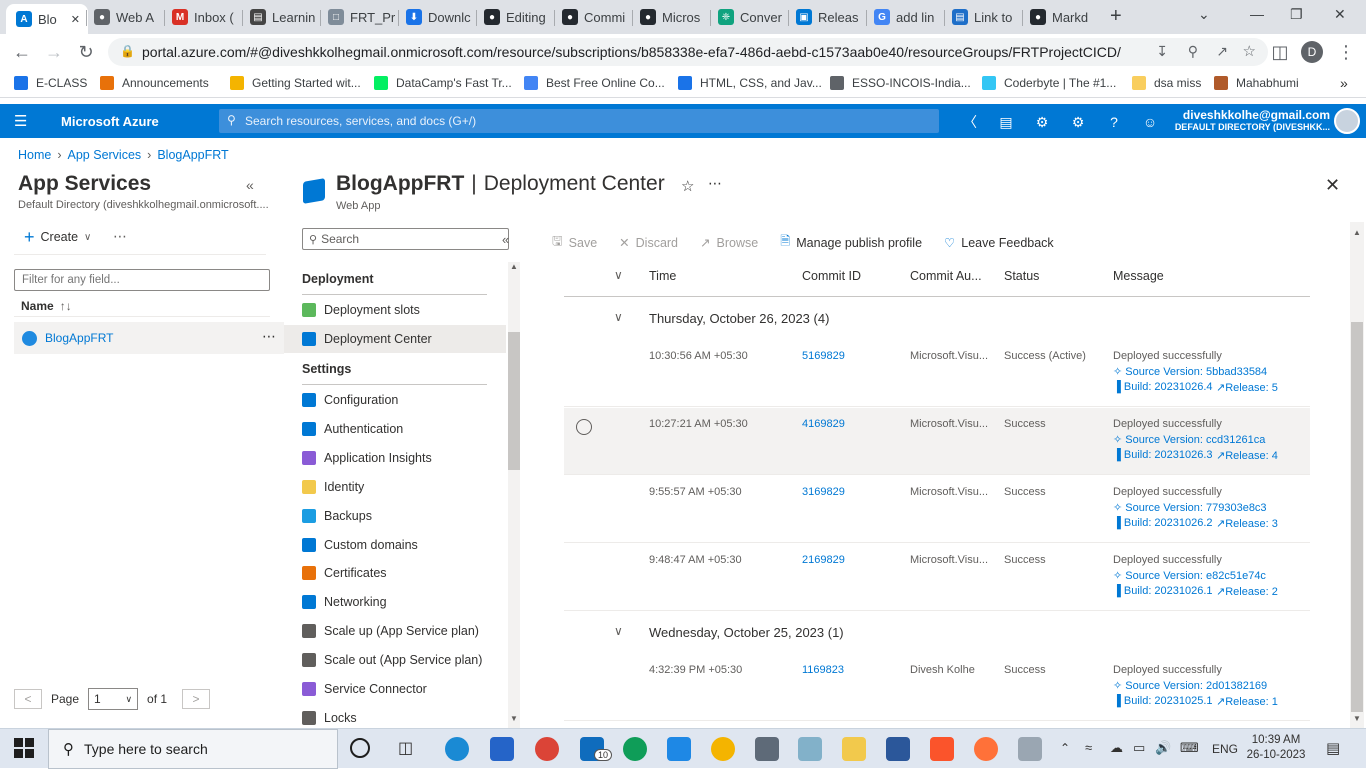  What do you see at coordinates (1222, 51) in the screenshot?
I see `share-icon: ↗` at bounding box center [1222, 51].